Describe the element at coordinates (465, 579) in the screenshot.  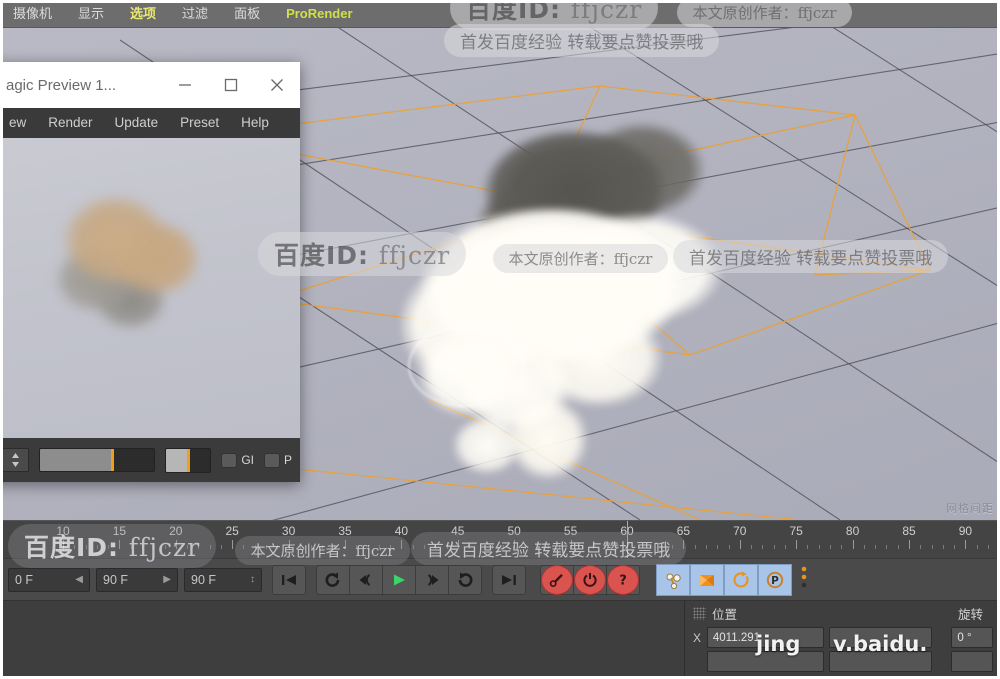
I see `next-key-button` at that location.